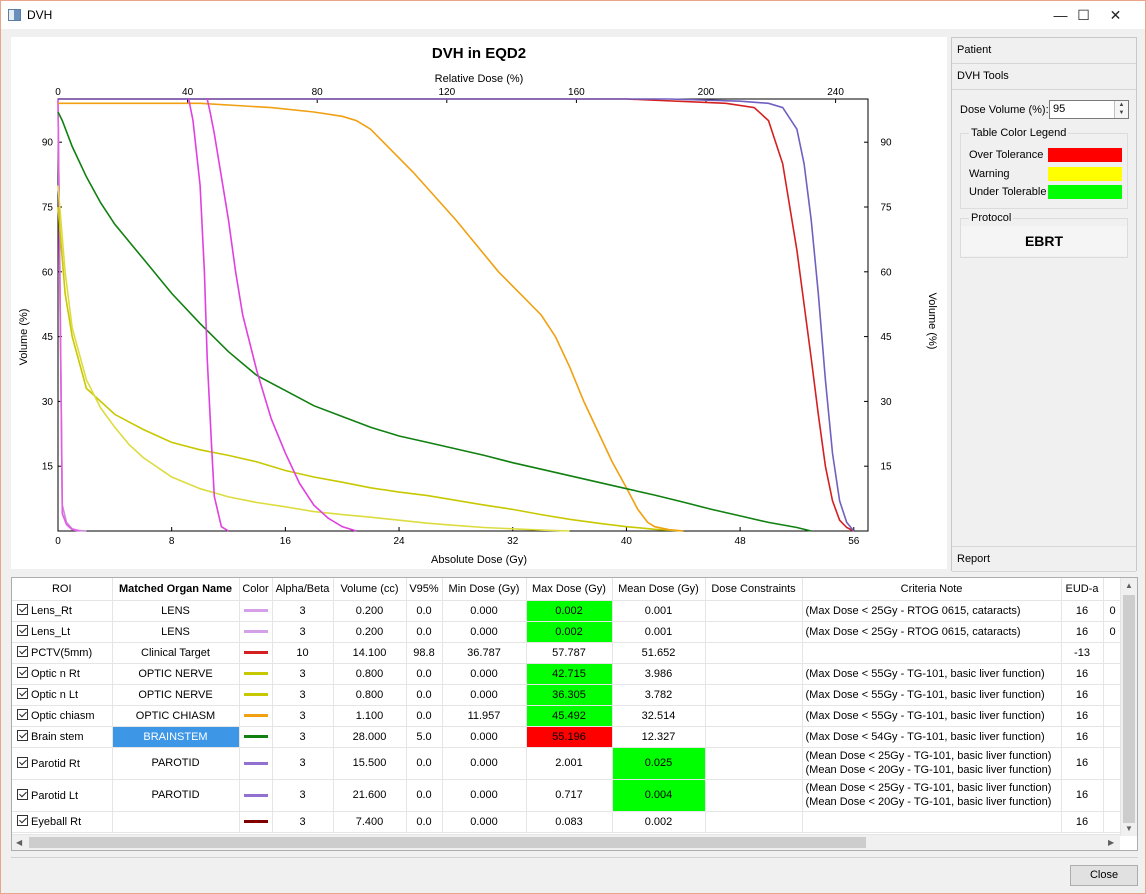 This screenshot has width=1146, height=894. I want to click on volume-cell: 0.200, so click(370, 611).